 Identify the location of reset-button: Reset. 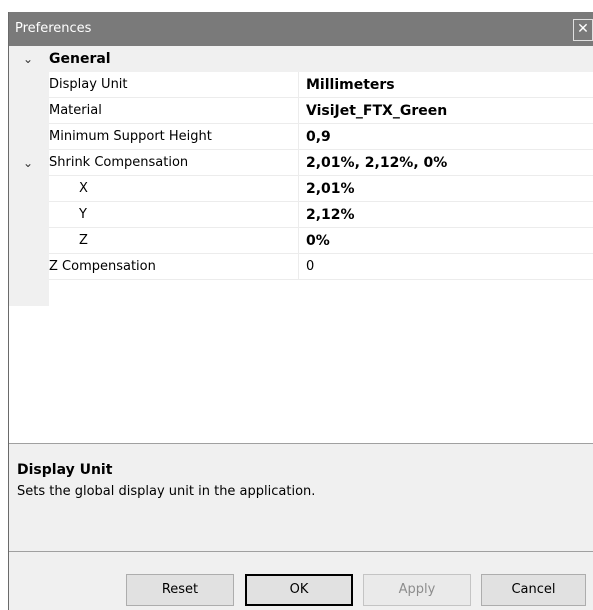
(180, 590).